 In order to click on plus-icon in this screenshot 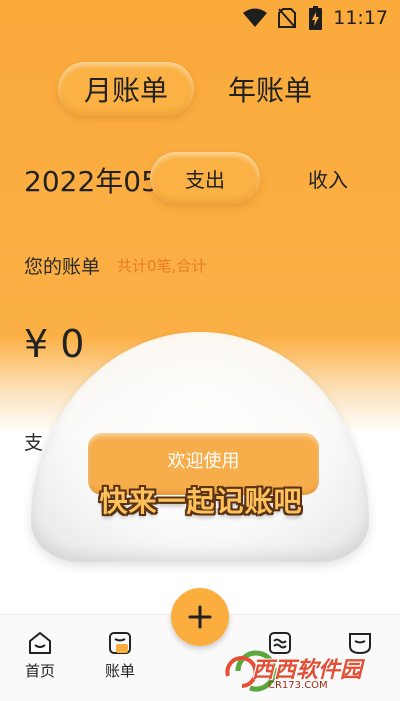, I will do `click(200, 617)`.